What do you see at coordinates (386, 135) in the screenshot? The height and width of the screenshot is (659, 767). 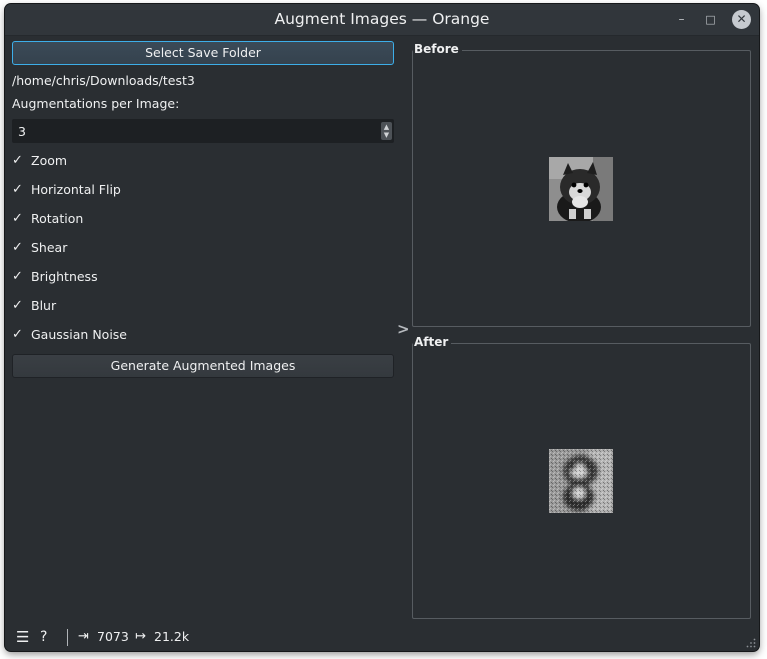 I see `spin-down-icon: ▼` at bounding box center [386, 135].